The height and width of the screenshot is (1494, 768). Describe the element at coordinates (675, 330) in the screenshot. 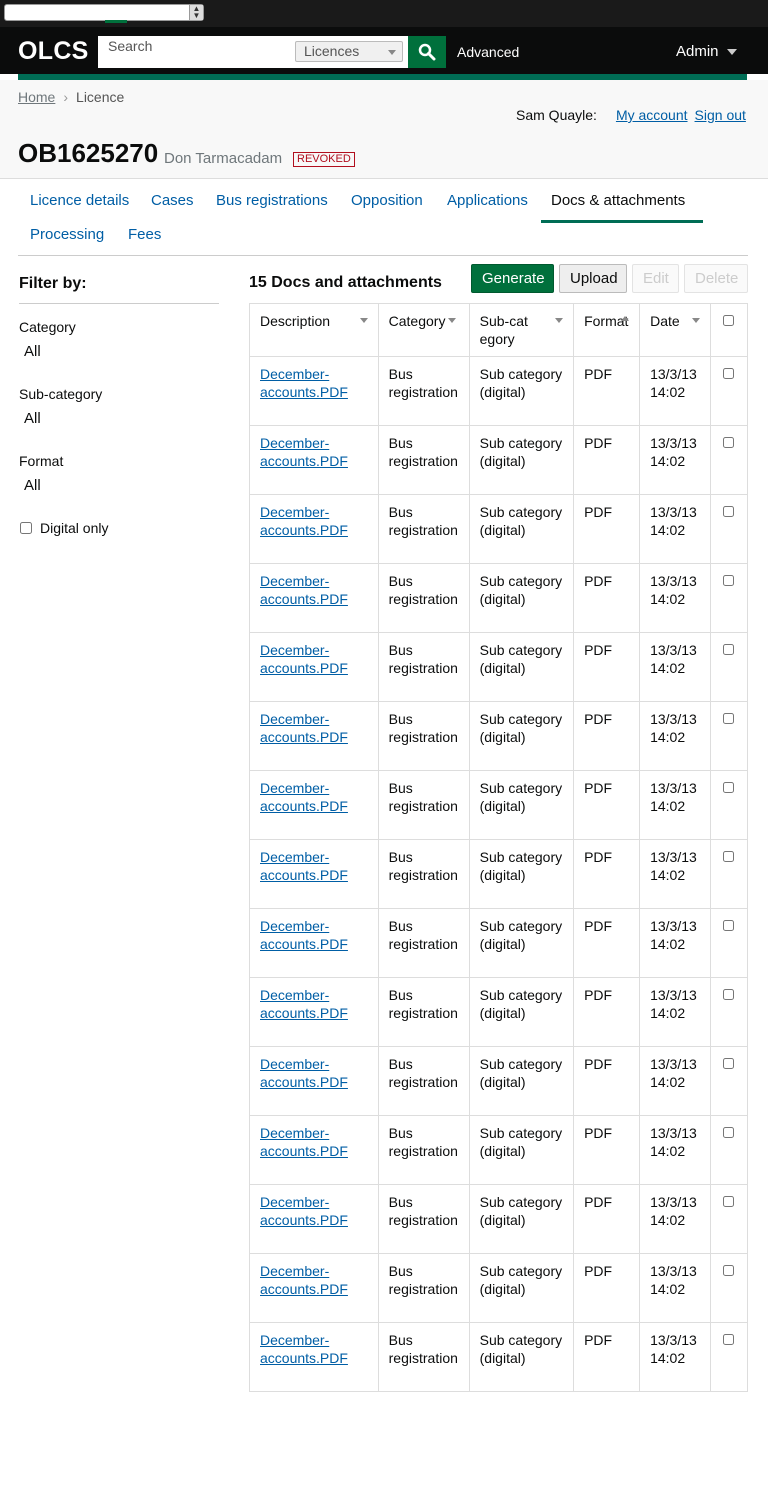

I see `date-column-header: Date` at that location.